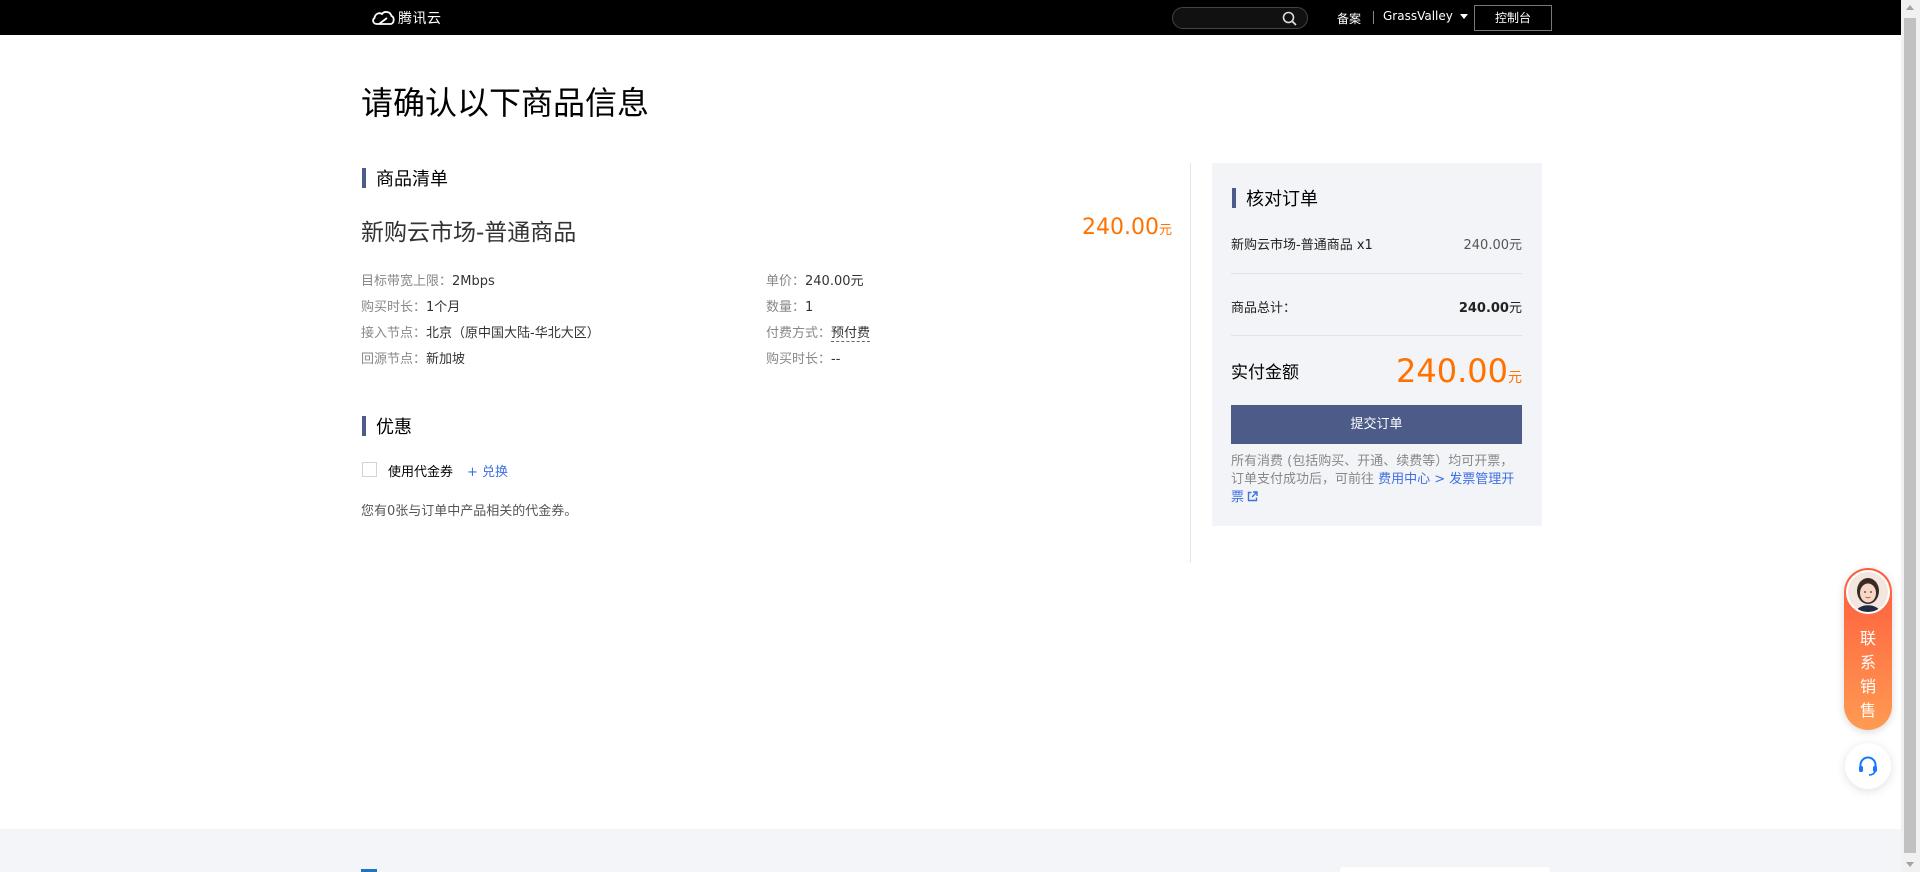  What do you see at coordinates (1493, 245) in the screenshot?
I see `order-item-price: 240.00元` at bounding box center [1493, 245].